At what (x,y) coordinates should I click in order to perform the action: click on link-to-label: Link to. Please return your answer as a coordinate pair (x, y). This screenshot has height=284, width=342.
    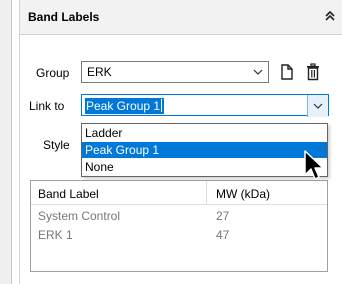
    Looking at the image, I should click on (47, 106).